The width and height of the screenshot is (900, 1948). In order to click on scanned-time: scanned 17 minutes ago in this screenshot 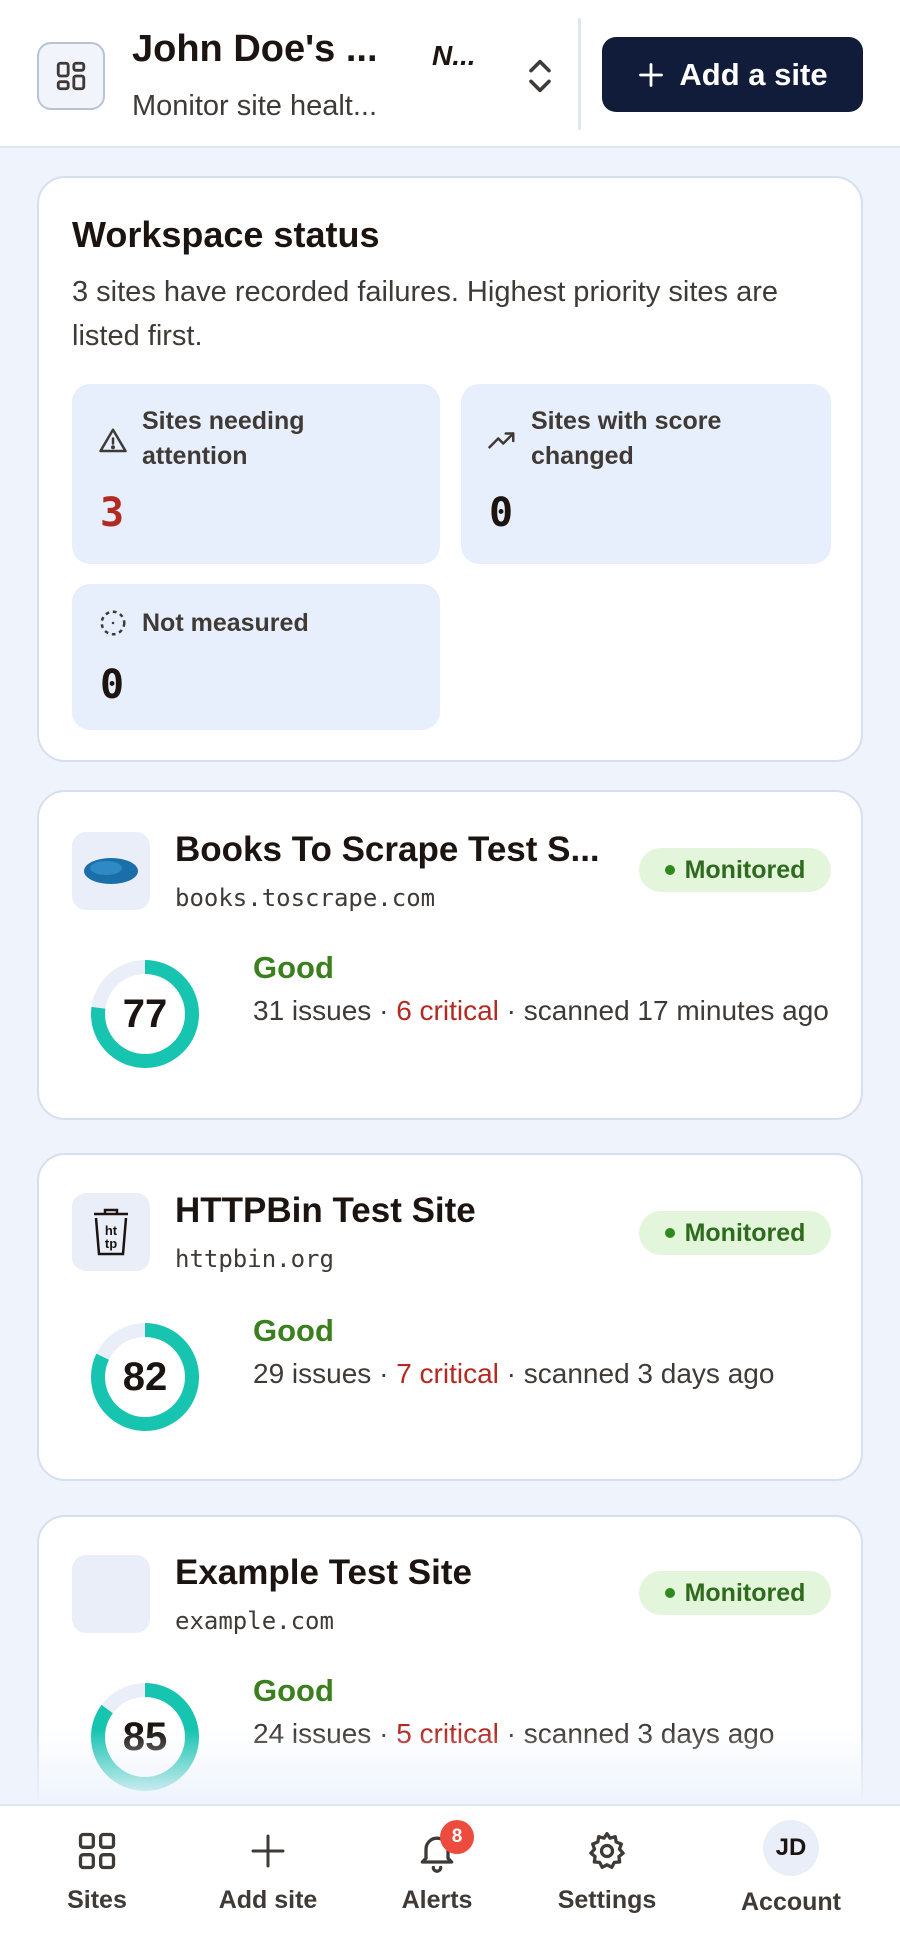, I will do `click(676, 1010)`.